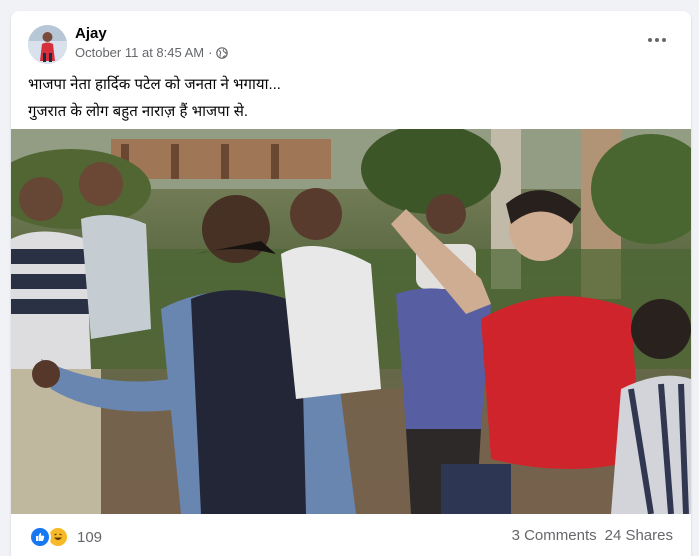 The image size is (699, 556). Describe the element at coordinates (47, 44) in the screenshot. I see `author-avatar` at that location.